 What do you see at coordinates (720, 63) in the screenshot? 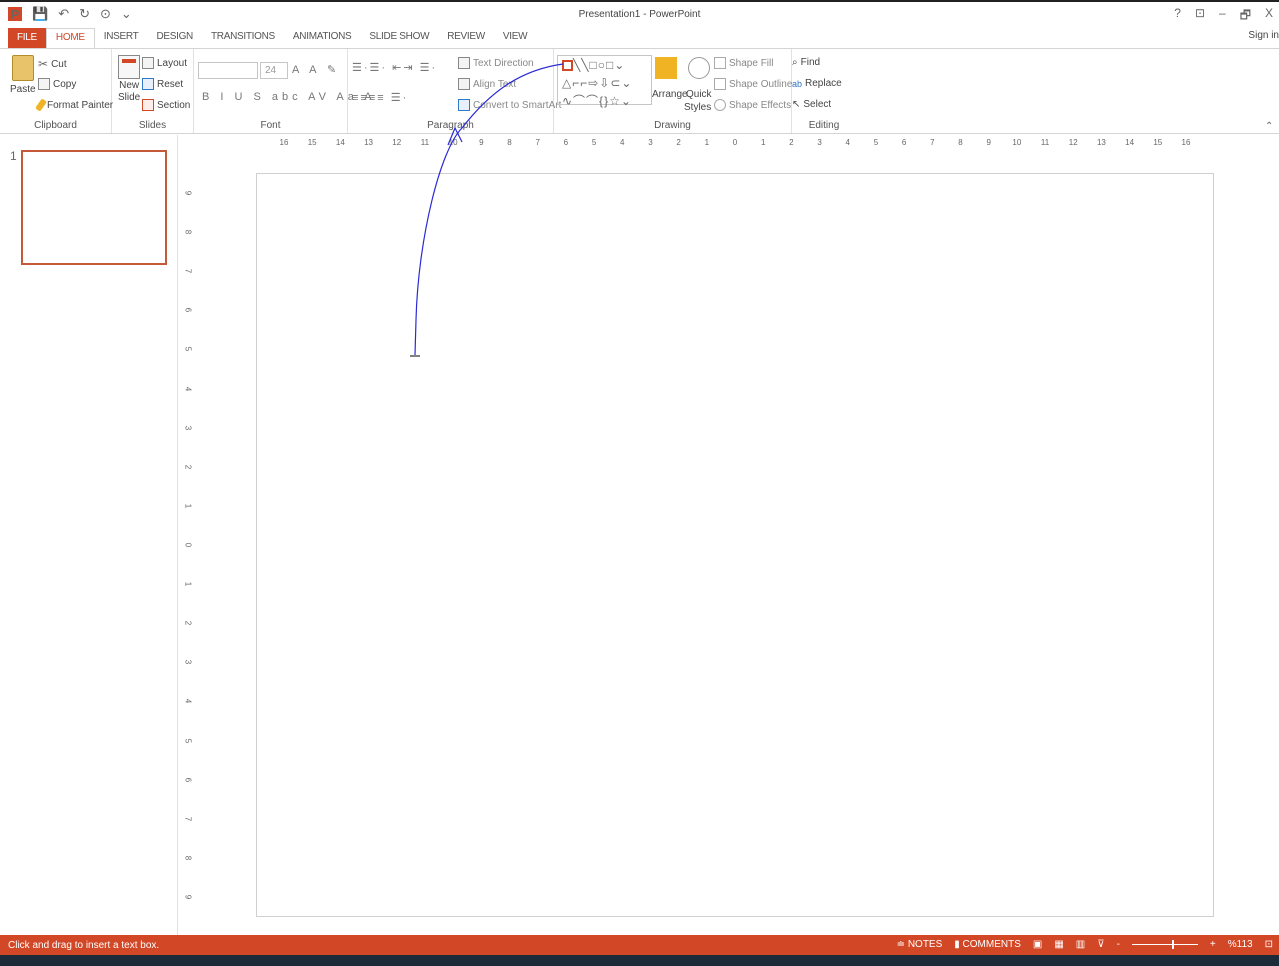
I see `shape-fill-icon` at bounding box center [720, 63].